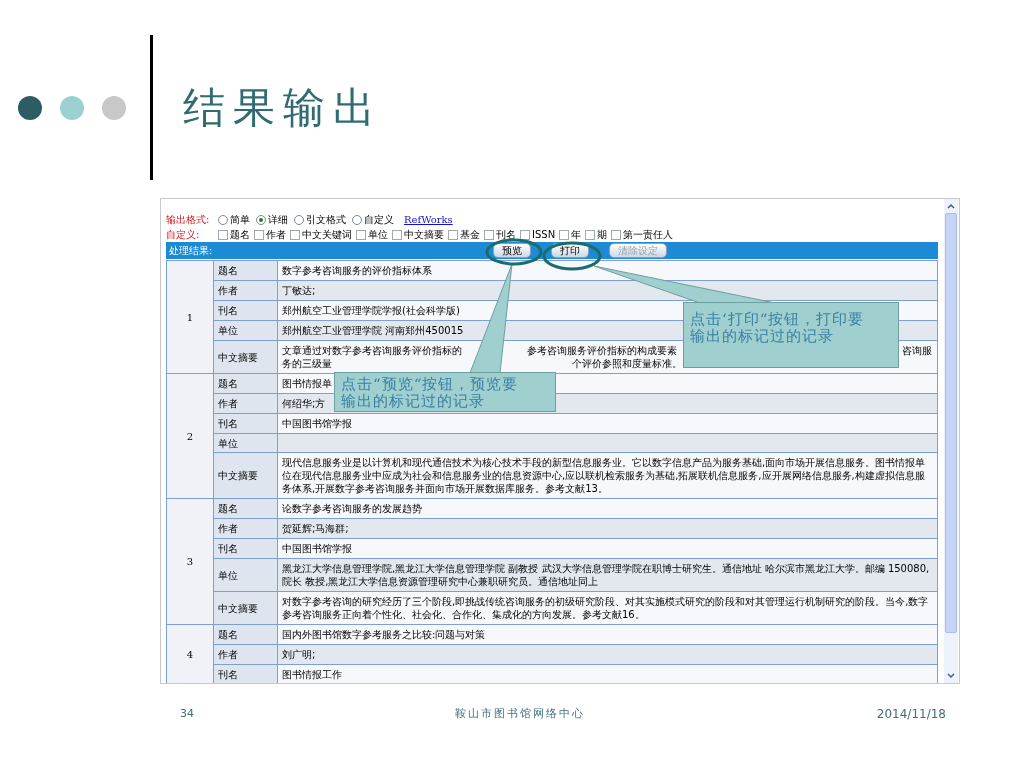 Image resolution: width=1024 pixels, height=768 pixels. What do you see at coordinates (315, 528) in the screenshot?
I see `field-value: 贺延辉;马海群;` at bounding box center [315, 528].